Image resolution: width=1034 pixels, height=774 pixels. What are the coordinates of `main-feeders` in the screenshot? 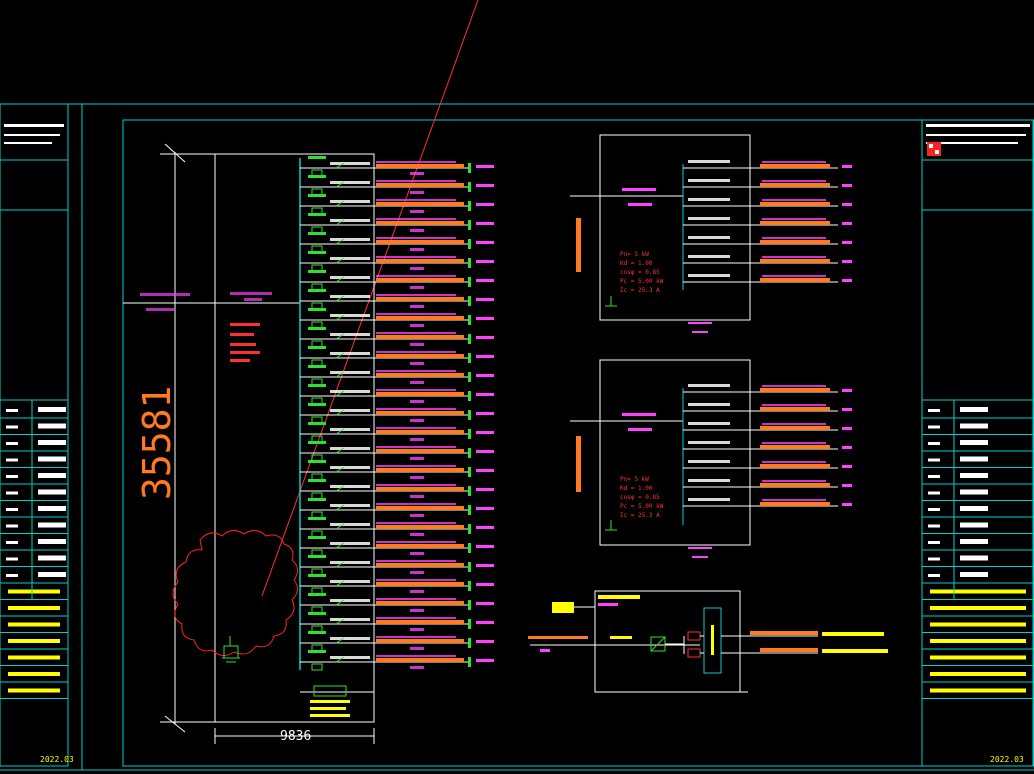 It's located at (397, 436).